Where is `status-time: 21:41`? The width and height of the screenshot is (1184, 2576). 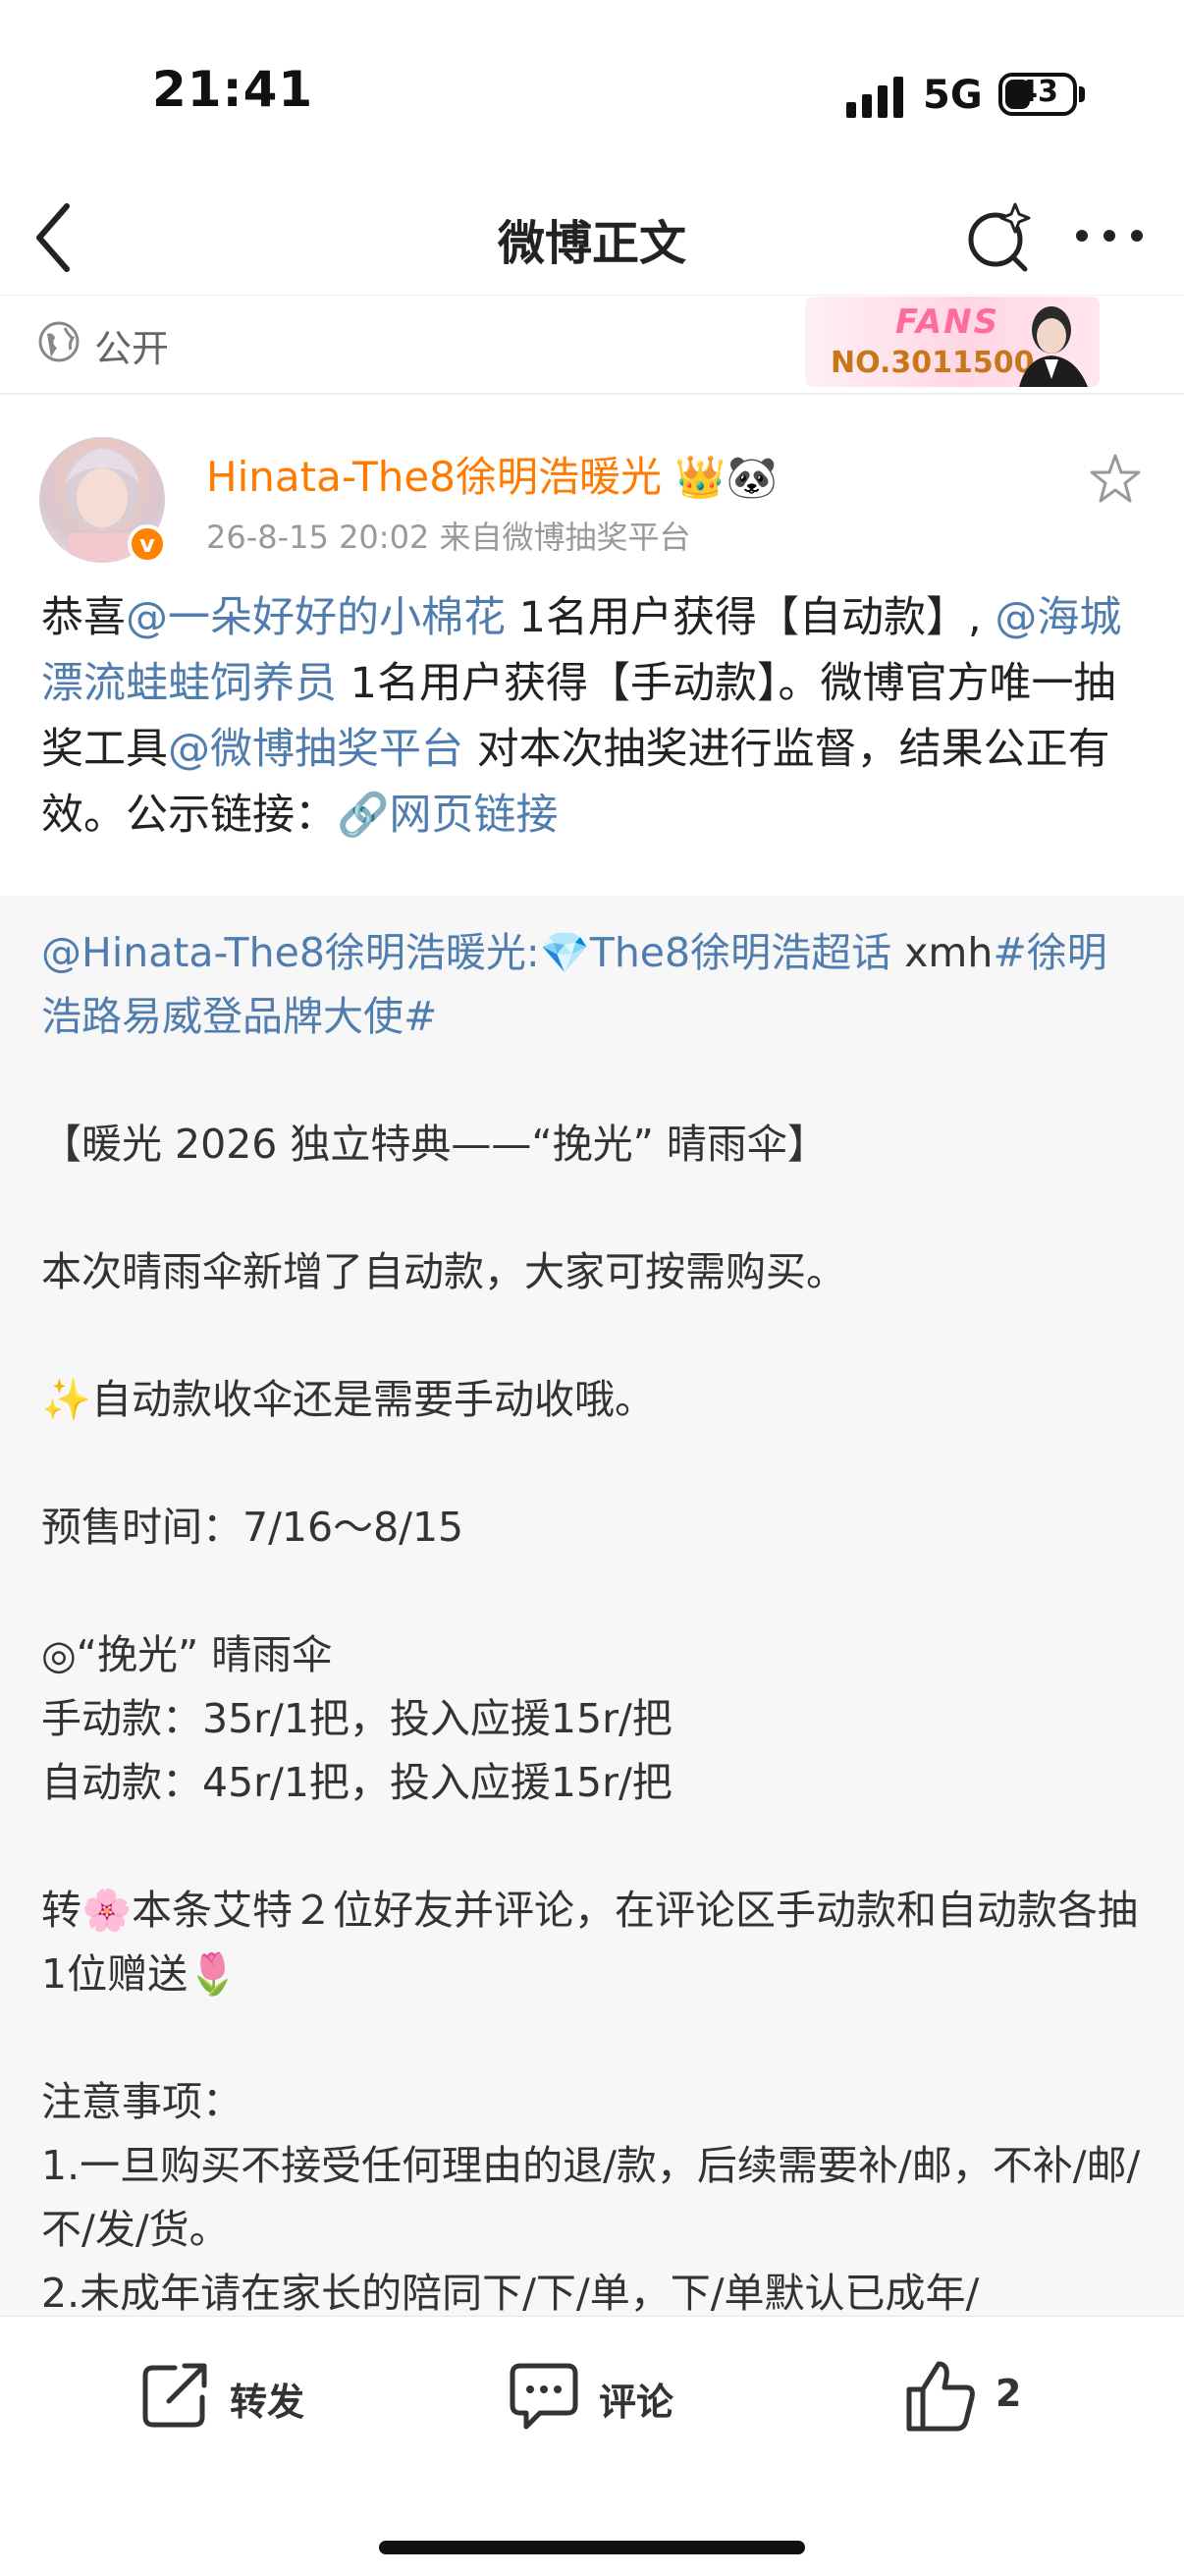 status-time: 21:41 is located at coordinates (233, 89).